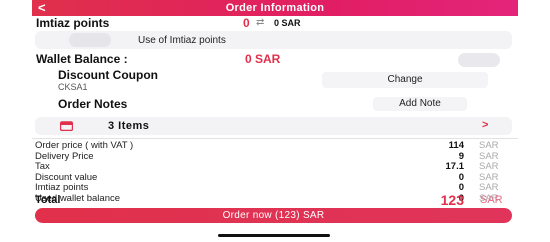  Describe the element at coordinates (108, 75) in the screenshot. I see `discount-coupon-title: Discount Coupon` at that location.